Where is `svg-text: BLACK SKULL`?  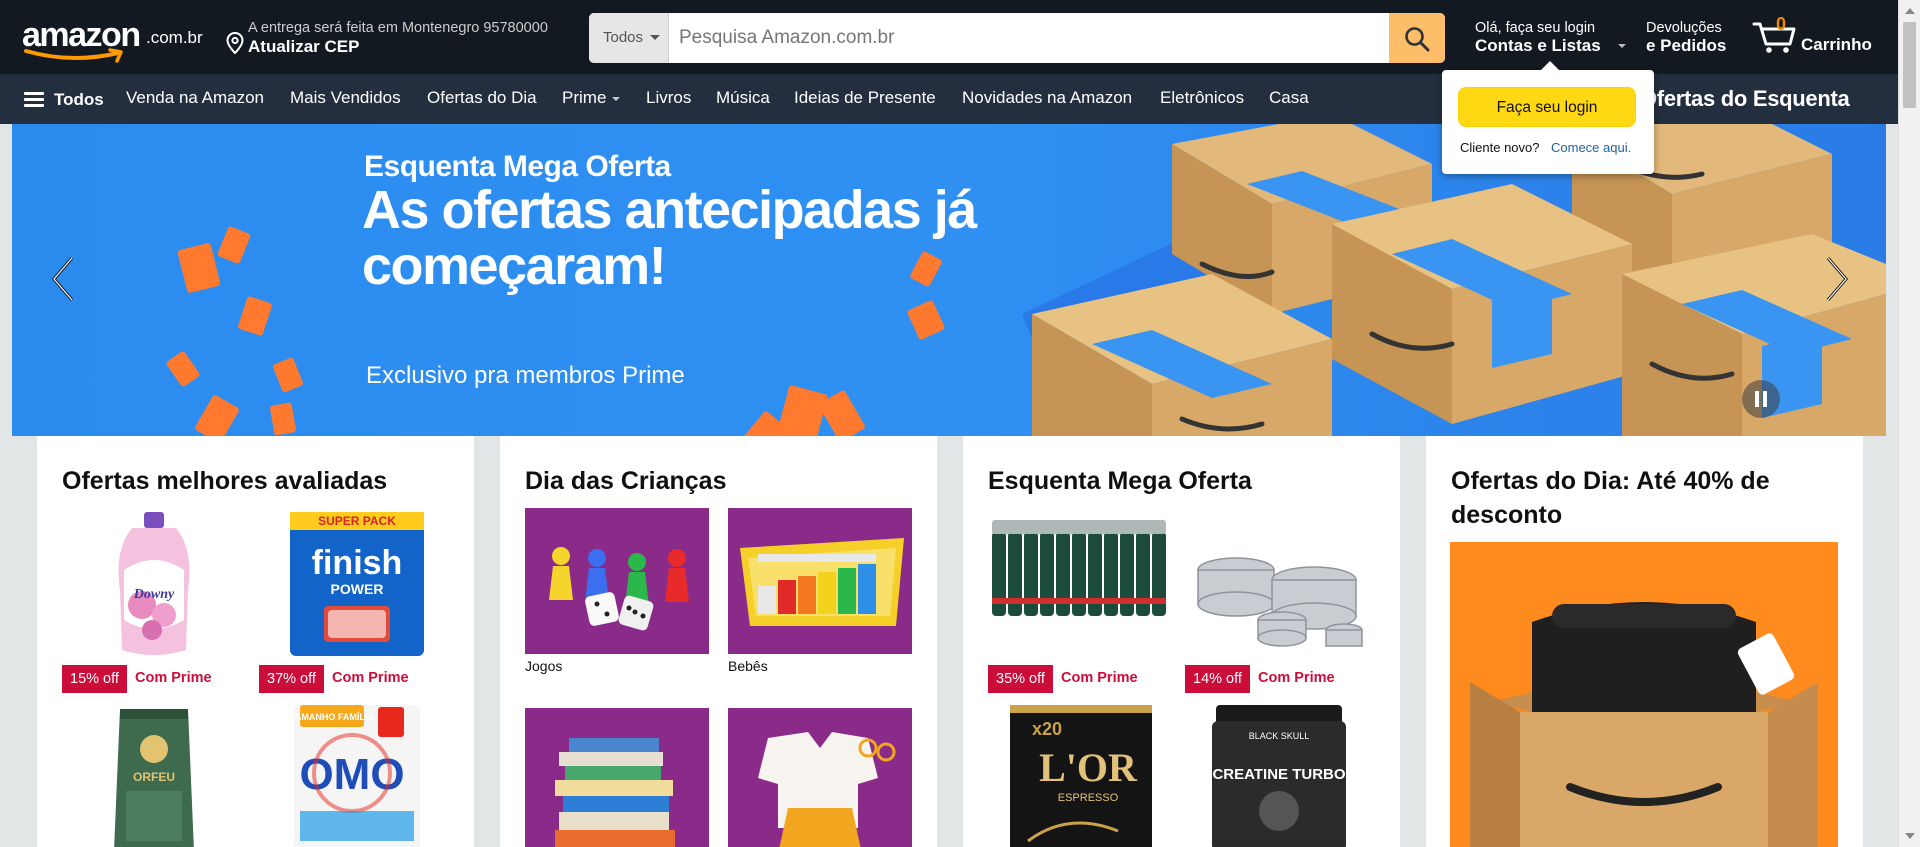
svg-text: BLACK SKULL is located at coordinates (1279, 736).